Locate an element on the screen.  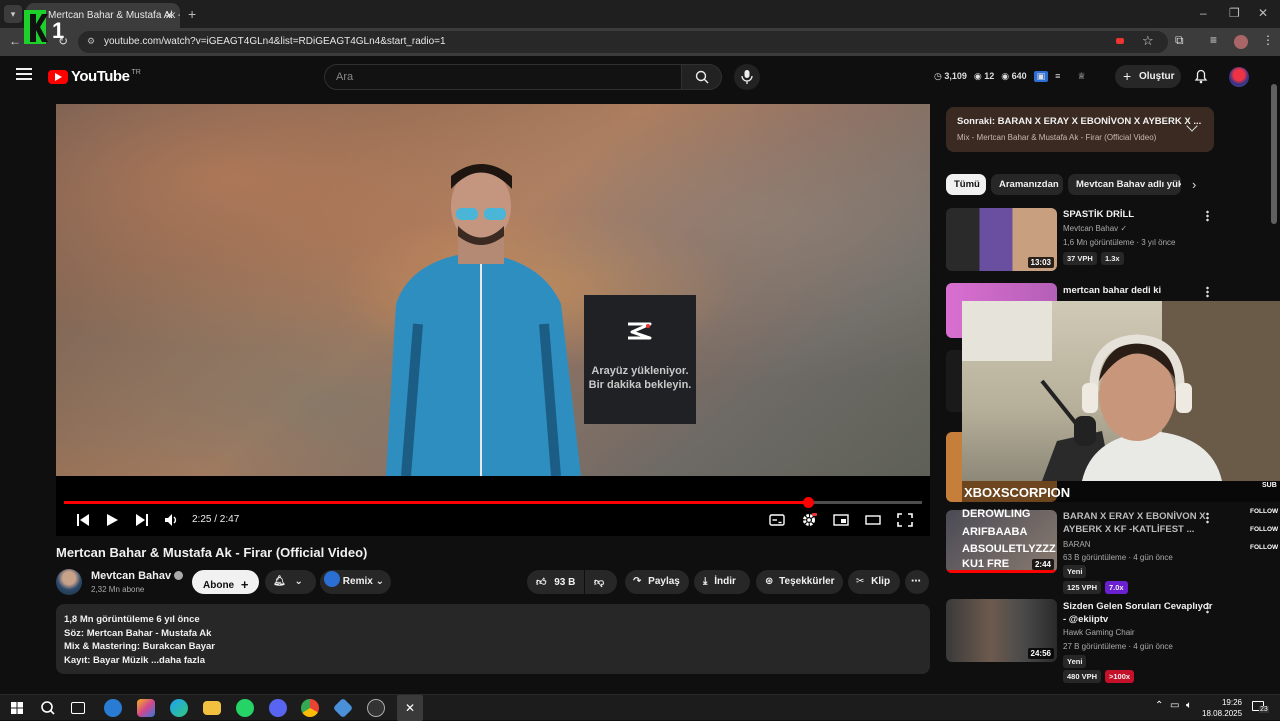
whatsapp-icon is located at coordinates (245, 708).